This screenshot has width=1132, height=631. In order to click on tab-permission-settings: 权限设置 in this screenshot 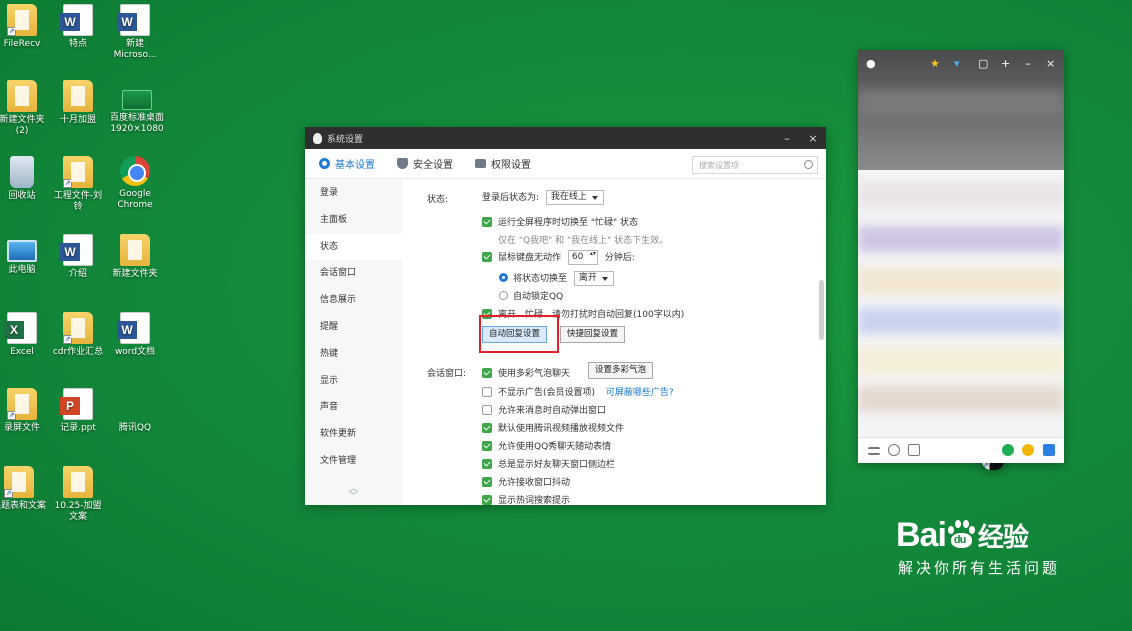, I will do `click(503, 163)`.